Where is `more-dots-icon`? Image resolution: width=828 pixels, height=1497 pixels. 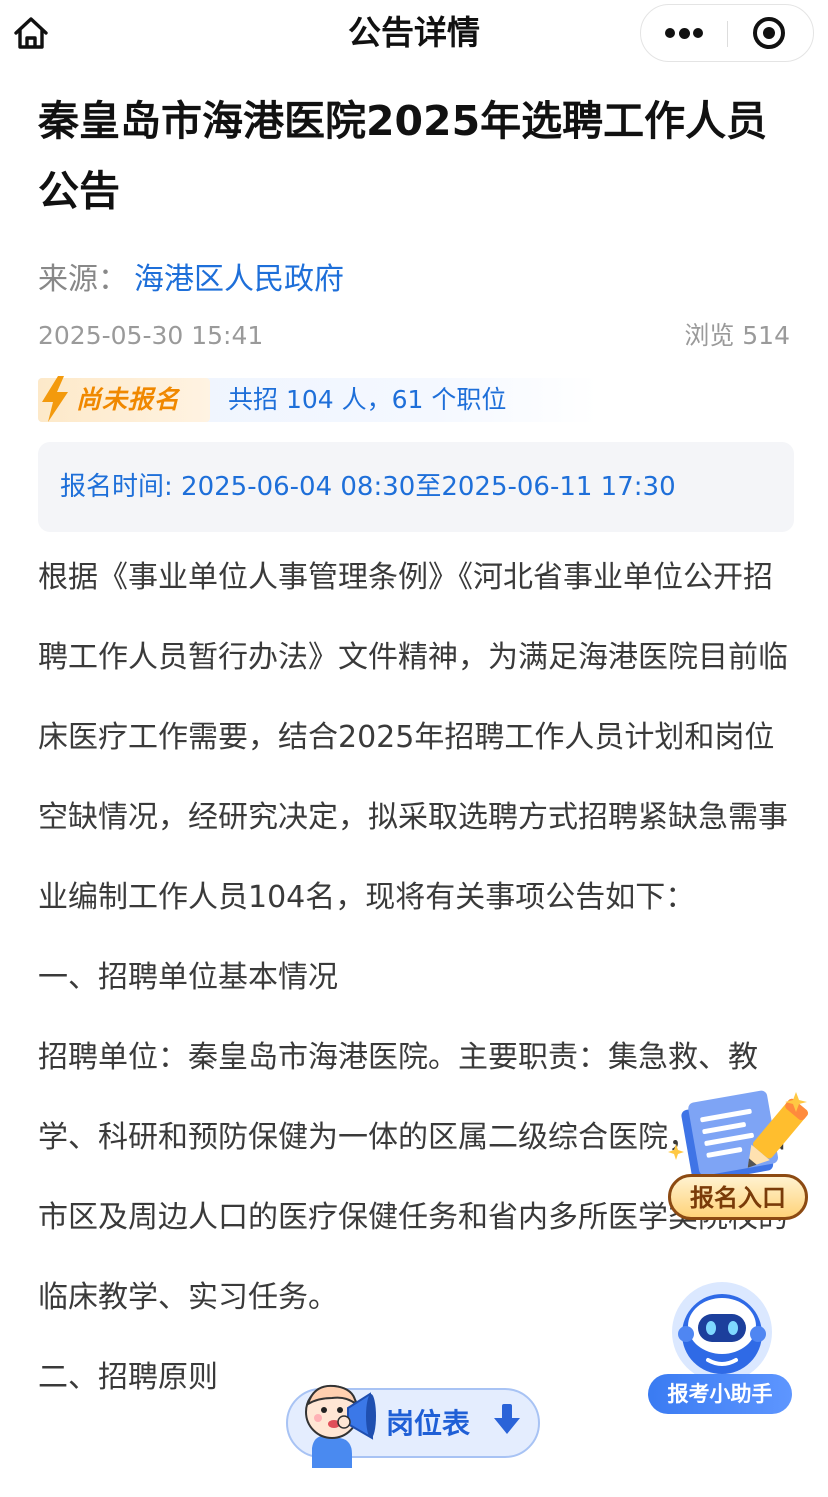 more-dots-icon is located at coordinates (684, 33).